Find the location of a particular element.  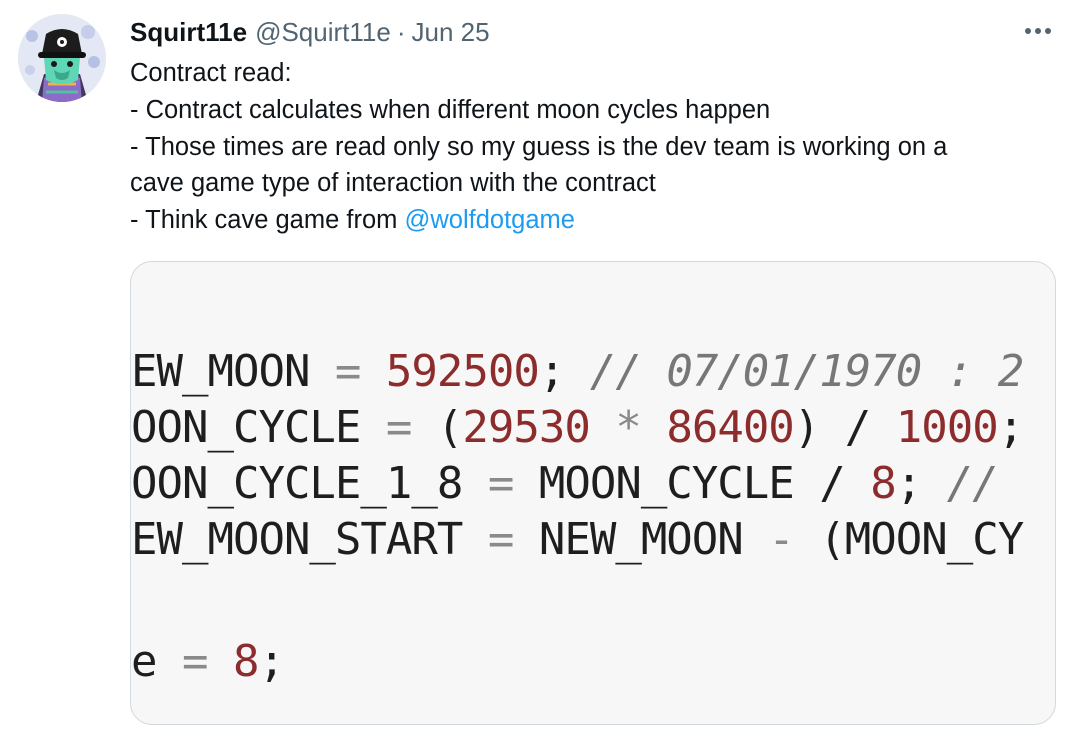

code-line: OON_CYCLE = (29530 * 86400) / 1000; is located at coordinates (577, 427).